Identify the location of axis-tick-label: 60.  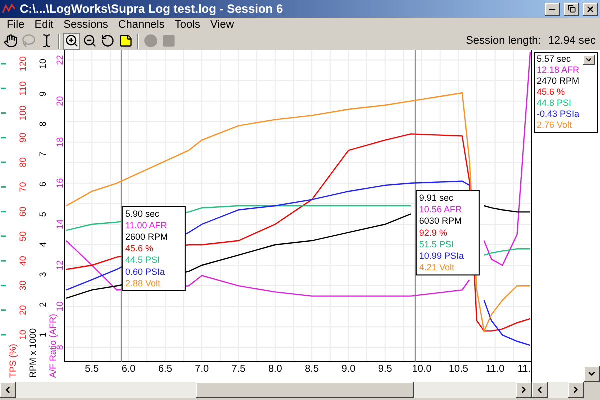
(23, 211).